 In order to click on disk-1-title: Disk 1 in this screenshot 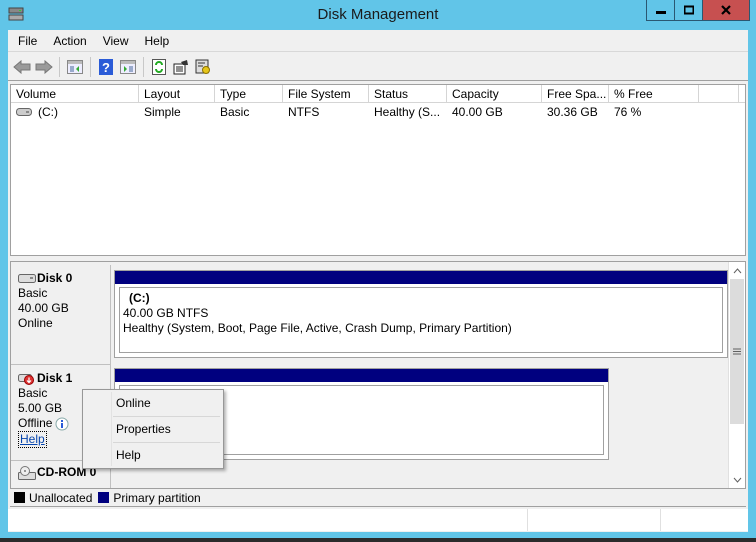, I will do `click(64, 378)`.